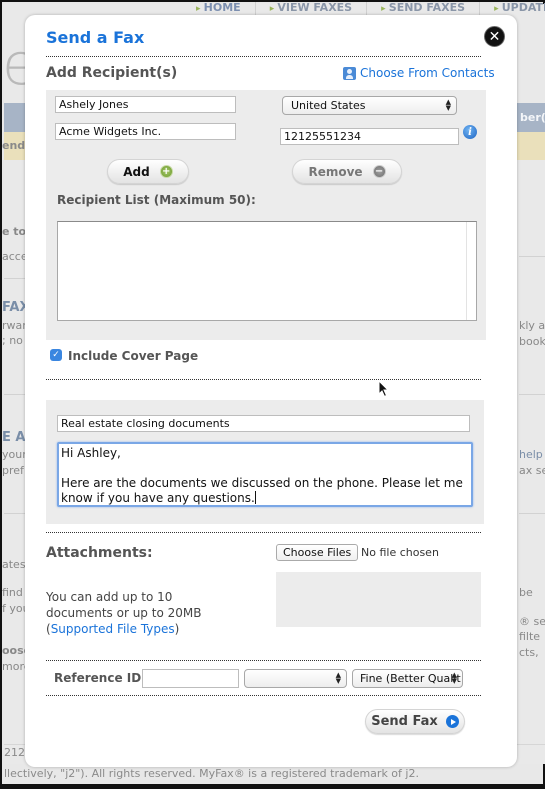  I want to click on add-recipients-heading: Add Recipient(s), so click(112, 73).